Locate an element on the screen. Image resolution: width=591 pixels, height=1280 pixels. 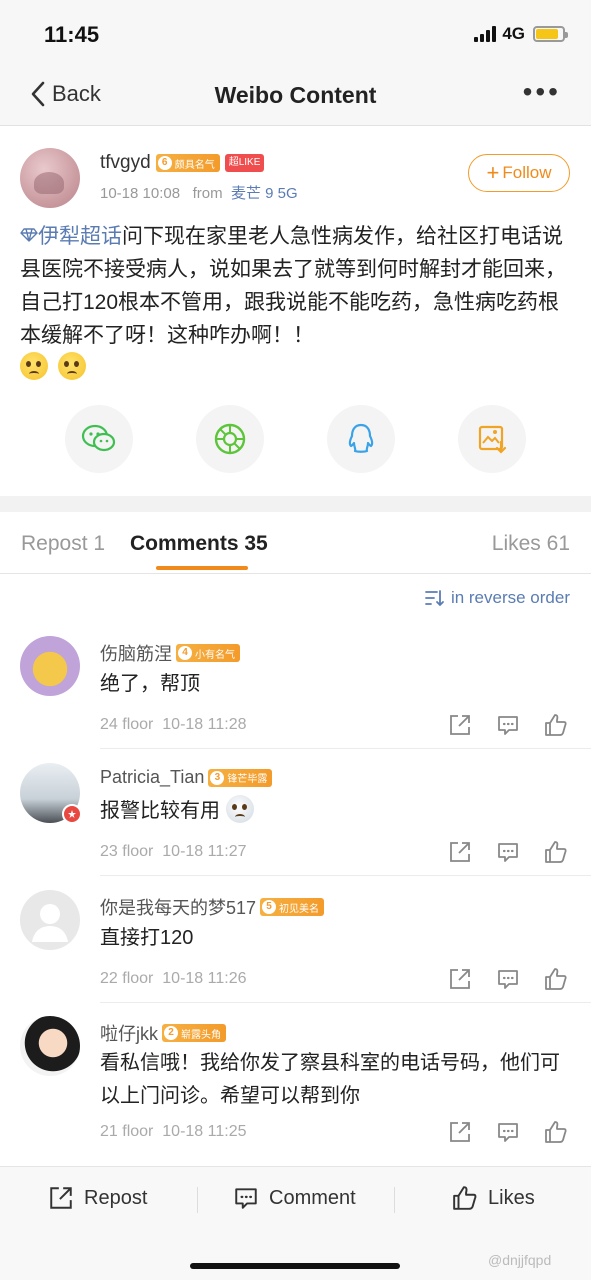
comment-author-row: 你是我每天的梦517 5 初见美名 is located at coordinates (212, 907).